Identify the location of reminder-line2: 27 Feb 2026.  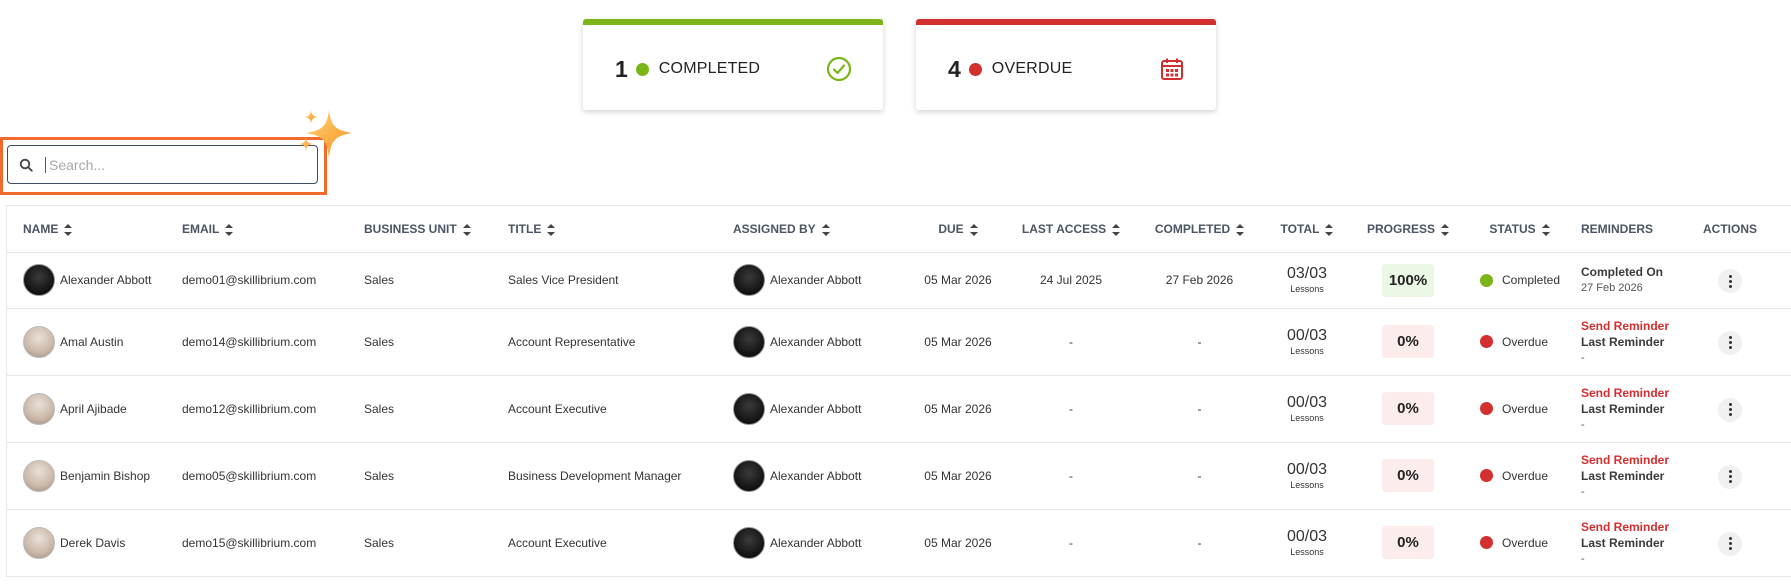
(1612, 288).